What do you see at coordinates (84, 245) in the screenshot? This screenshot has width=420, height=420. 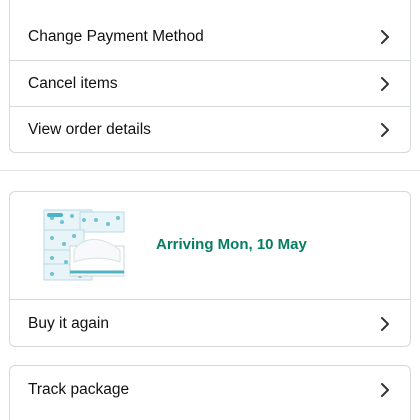 I see `product-image` at bounding box center [84, 245].